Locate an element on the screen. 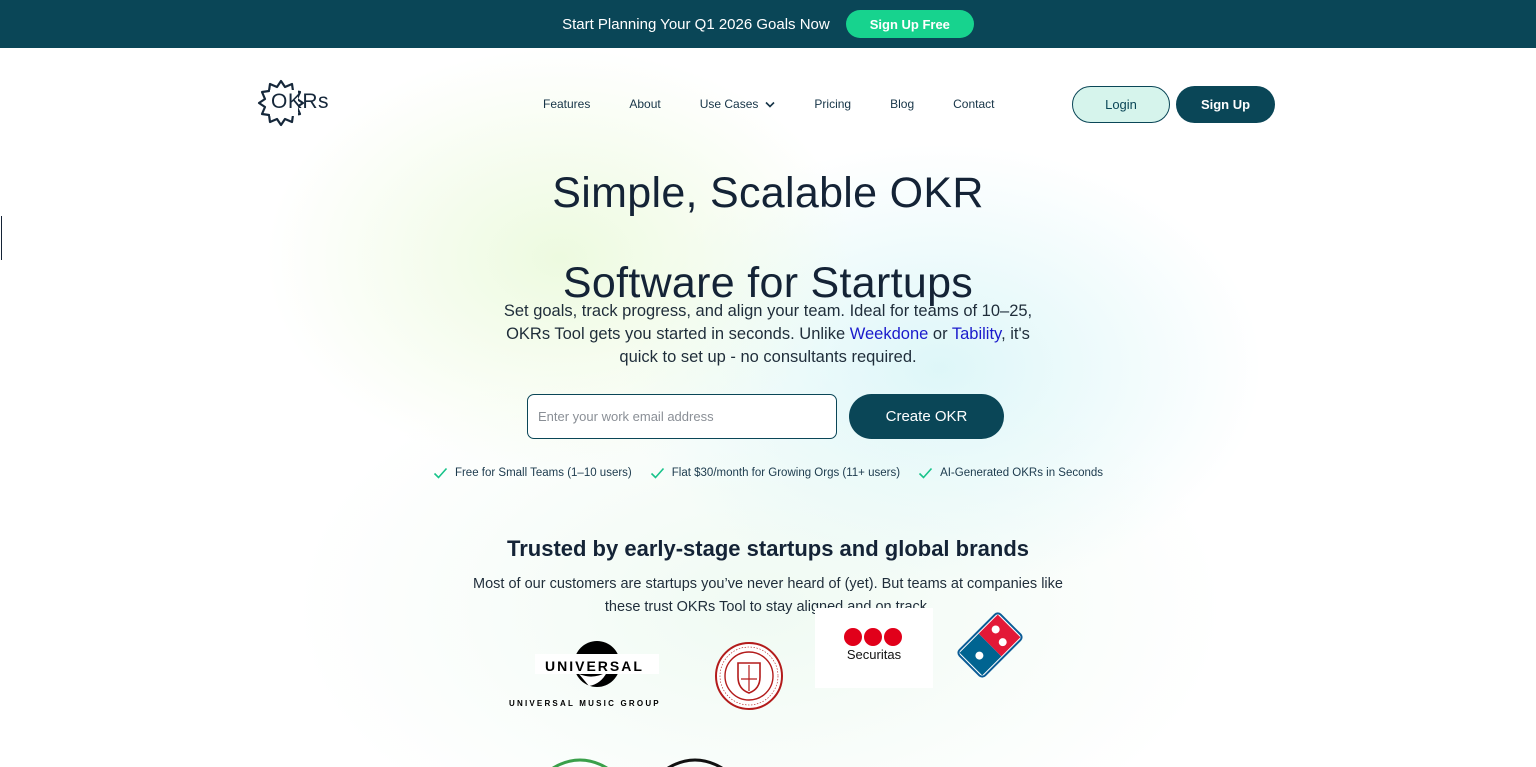 This screenshot has height=767, width=1536. cornell-seal-logo is located at coordinates (749, 678).